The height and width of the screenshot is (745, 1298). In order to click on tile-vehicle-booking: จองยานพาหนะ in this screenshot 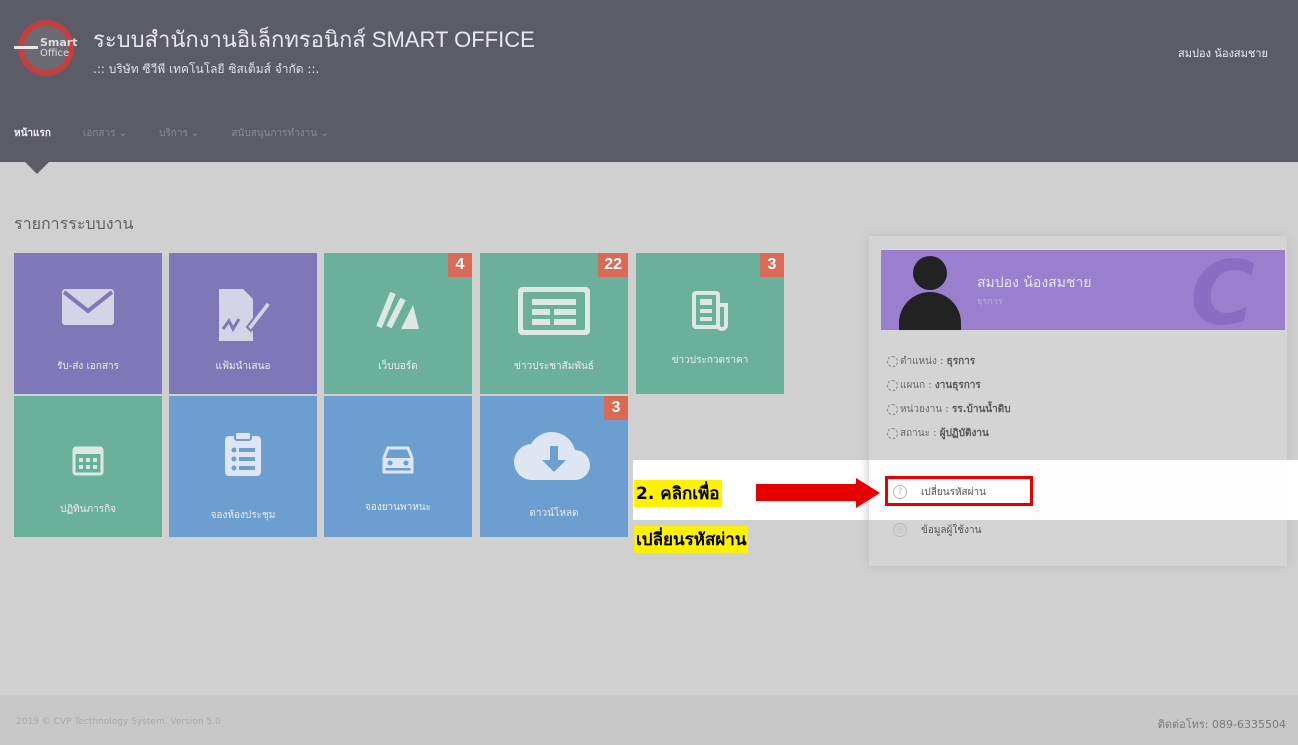, I will do `click(398, 466)`.